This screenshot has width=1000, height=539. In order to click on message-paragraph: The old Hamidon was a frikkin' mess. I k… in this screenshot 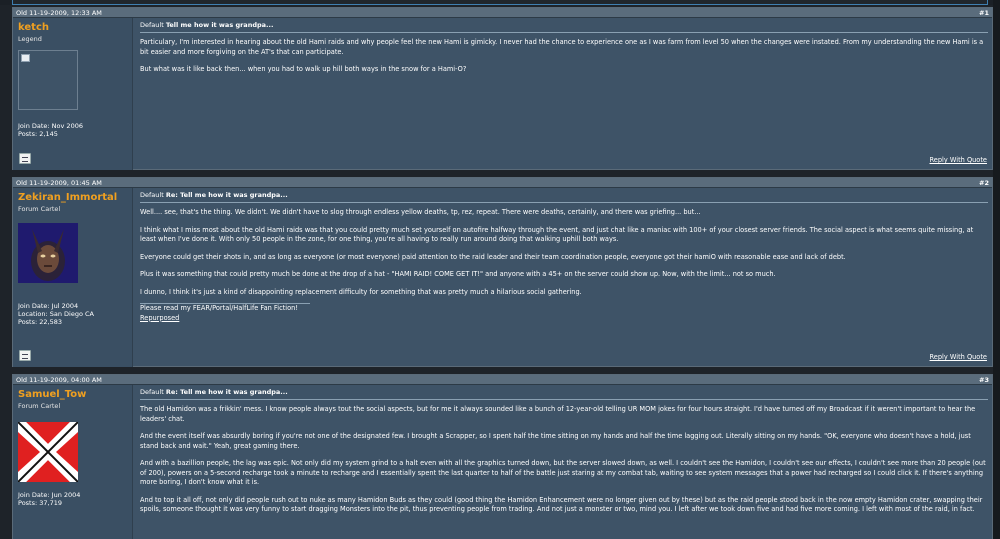, I will do `click(558, 414)`.